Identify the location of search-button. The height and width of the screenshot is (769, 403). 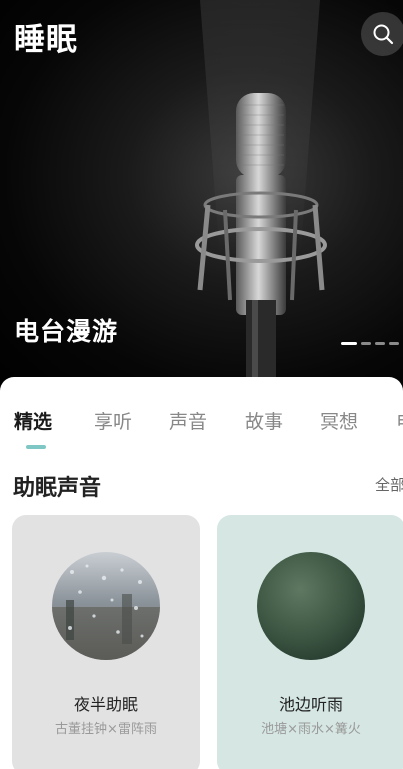
(382, 34).